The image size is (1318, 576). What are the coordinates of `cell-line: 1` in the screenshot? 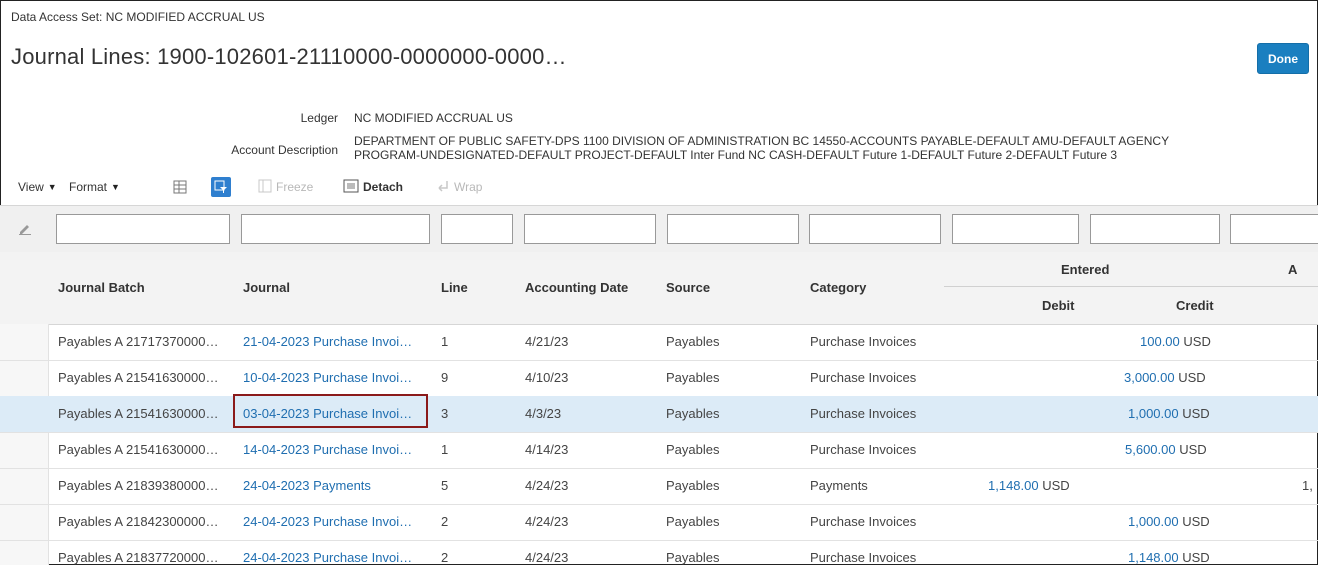 It's located at (445, 341).